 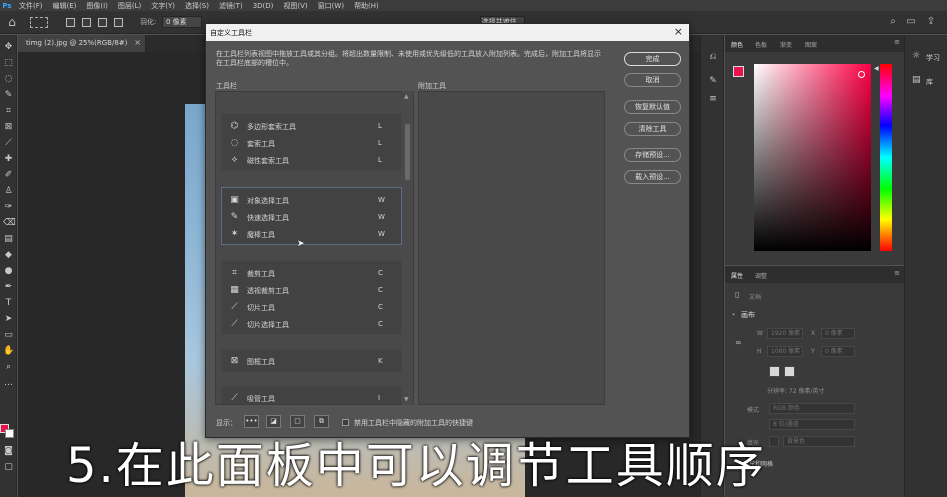 What do you see at coordinates (738, 342) in the screenshot?
I see `link-icon: ∞` at bounding box center [738, 342].